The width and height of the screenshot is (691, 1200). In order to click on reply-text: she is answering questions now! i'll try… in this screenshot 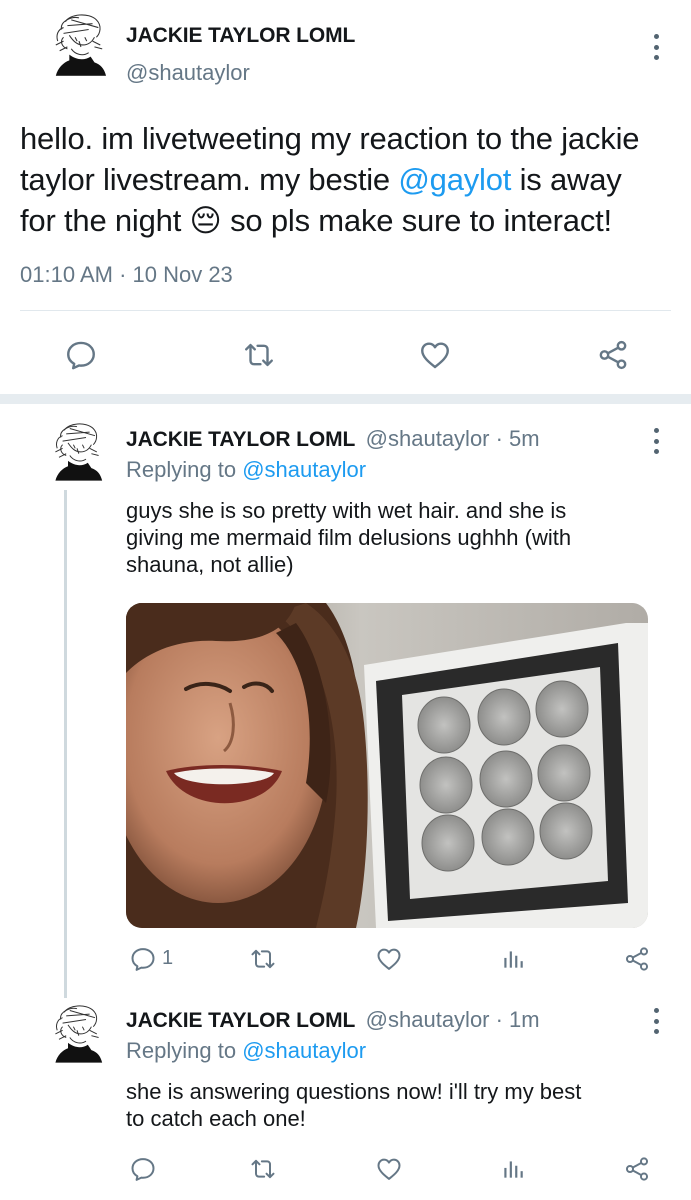, I will do `click(401, 1105)`.